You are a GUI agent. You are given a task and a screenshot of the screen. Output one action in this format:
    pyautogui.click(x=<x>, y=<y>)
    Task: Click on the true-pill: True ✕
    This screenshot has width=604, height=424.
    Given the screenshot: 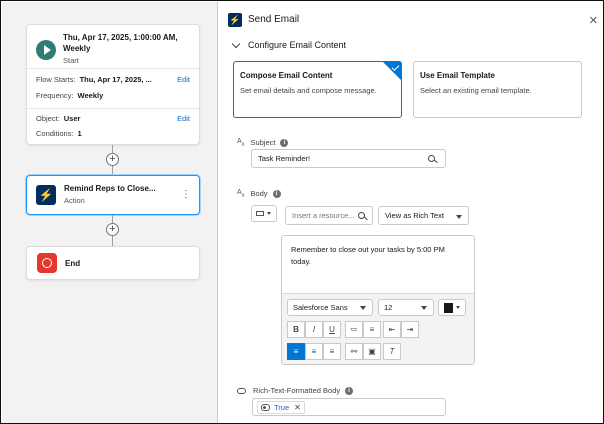 What is the action you would take?
    pyautogui.click(x=281, y=407)
    